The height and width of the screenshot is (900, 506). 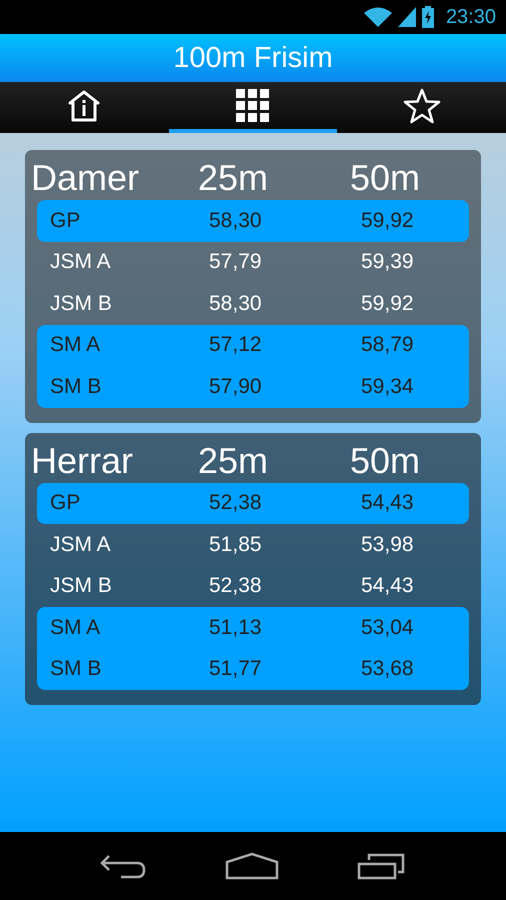 What do you see at coordinates (388, 345) in the screenshot?
I see `table-cell-text: 58,79` at bounding box center [388, 345].